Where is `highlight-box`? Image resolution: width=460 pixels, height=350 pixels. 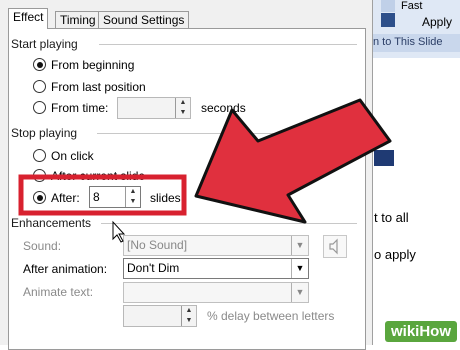 highlight-box is located at coordinates (102, 195).